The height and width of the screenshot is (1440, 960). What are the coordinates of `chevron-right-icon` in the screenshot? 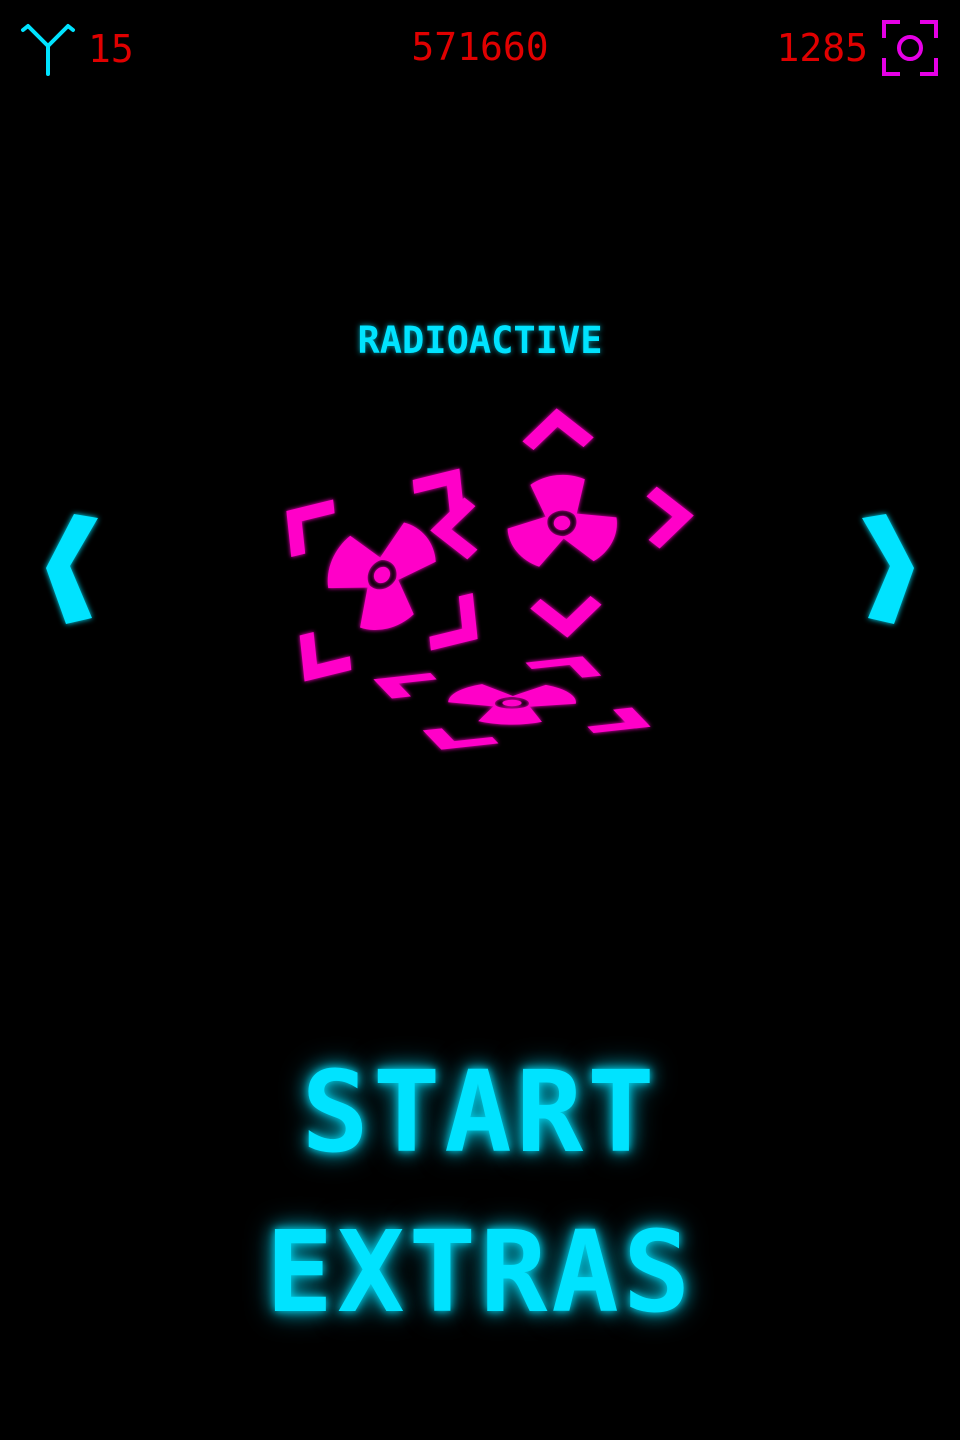 It's located at (887, 570).